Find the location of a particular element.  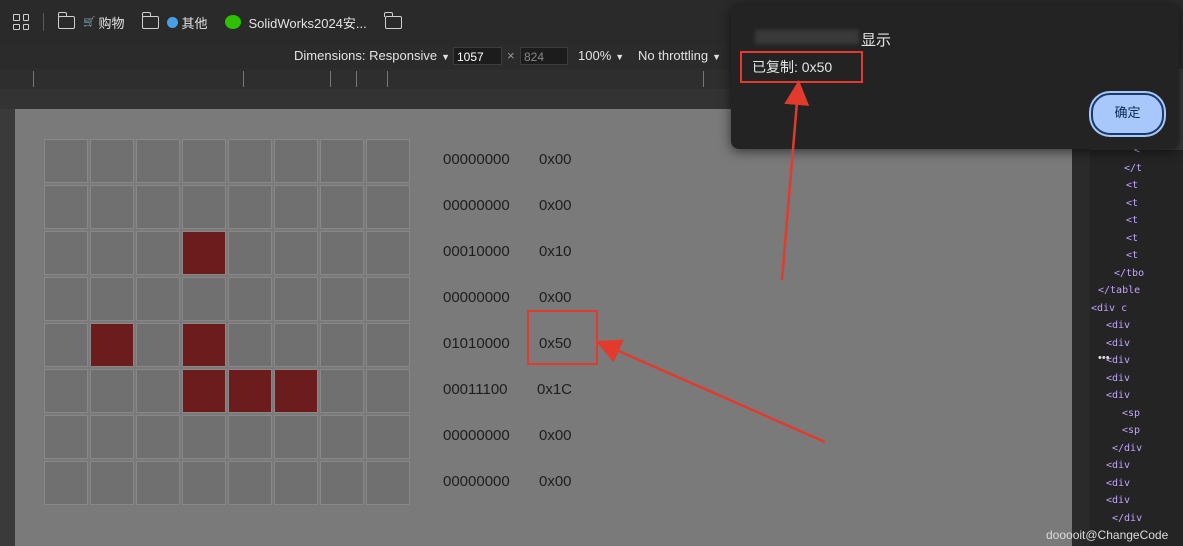

annotation-arrows is located at coordinates (710, 262).